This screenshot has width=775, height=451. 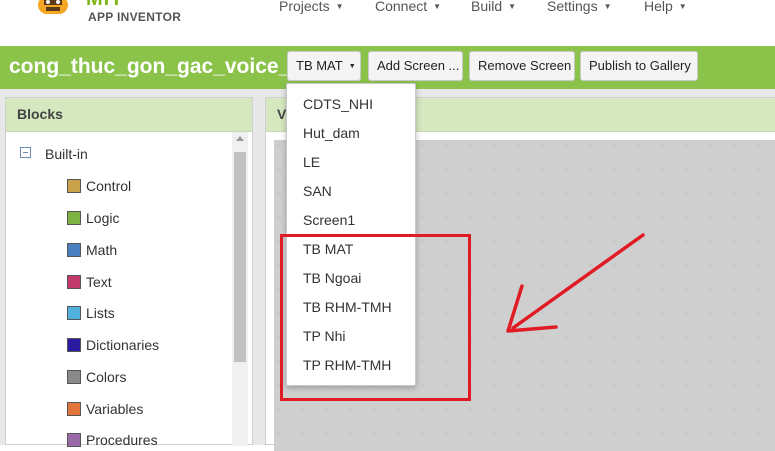 I want to click on block-drawer-label: Logic, so click(x=103, y=218).